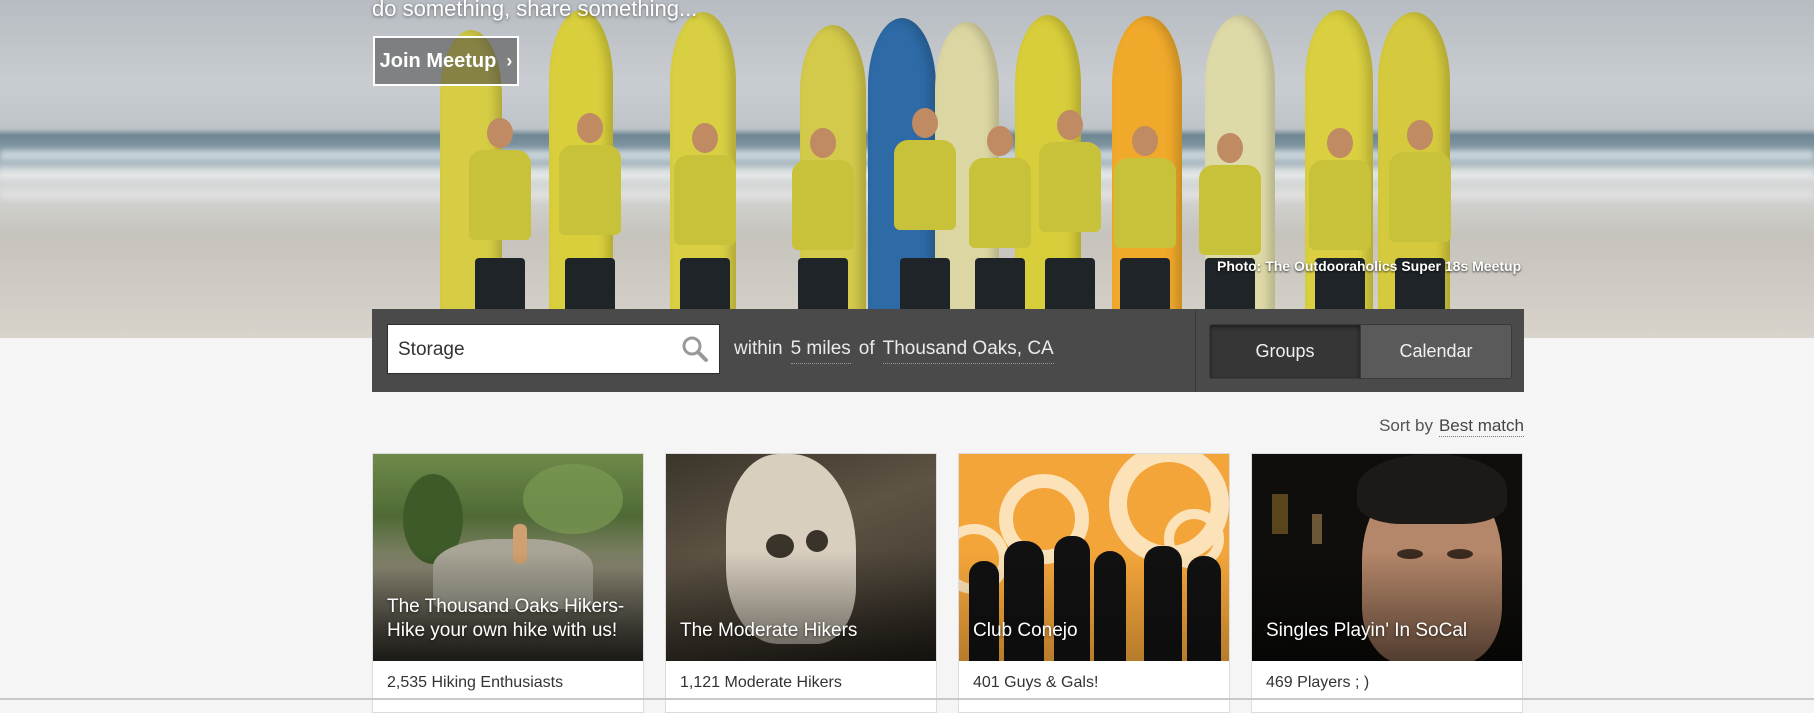 The image size is (1814, 713). What do you see at coordinates (758, 348) in the screenshot?
I see `within-label: within` at bounding box center [758, 348].